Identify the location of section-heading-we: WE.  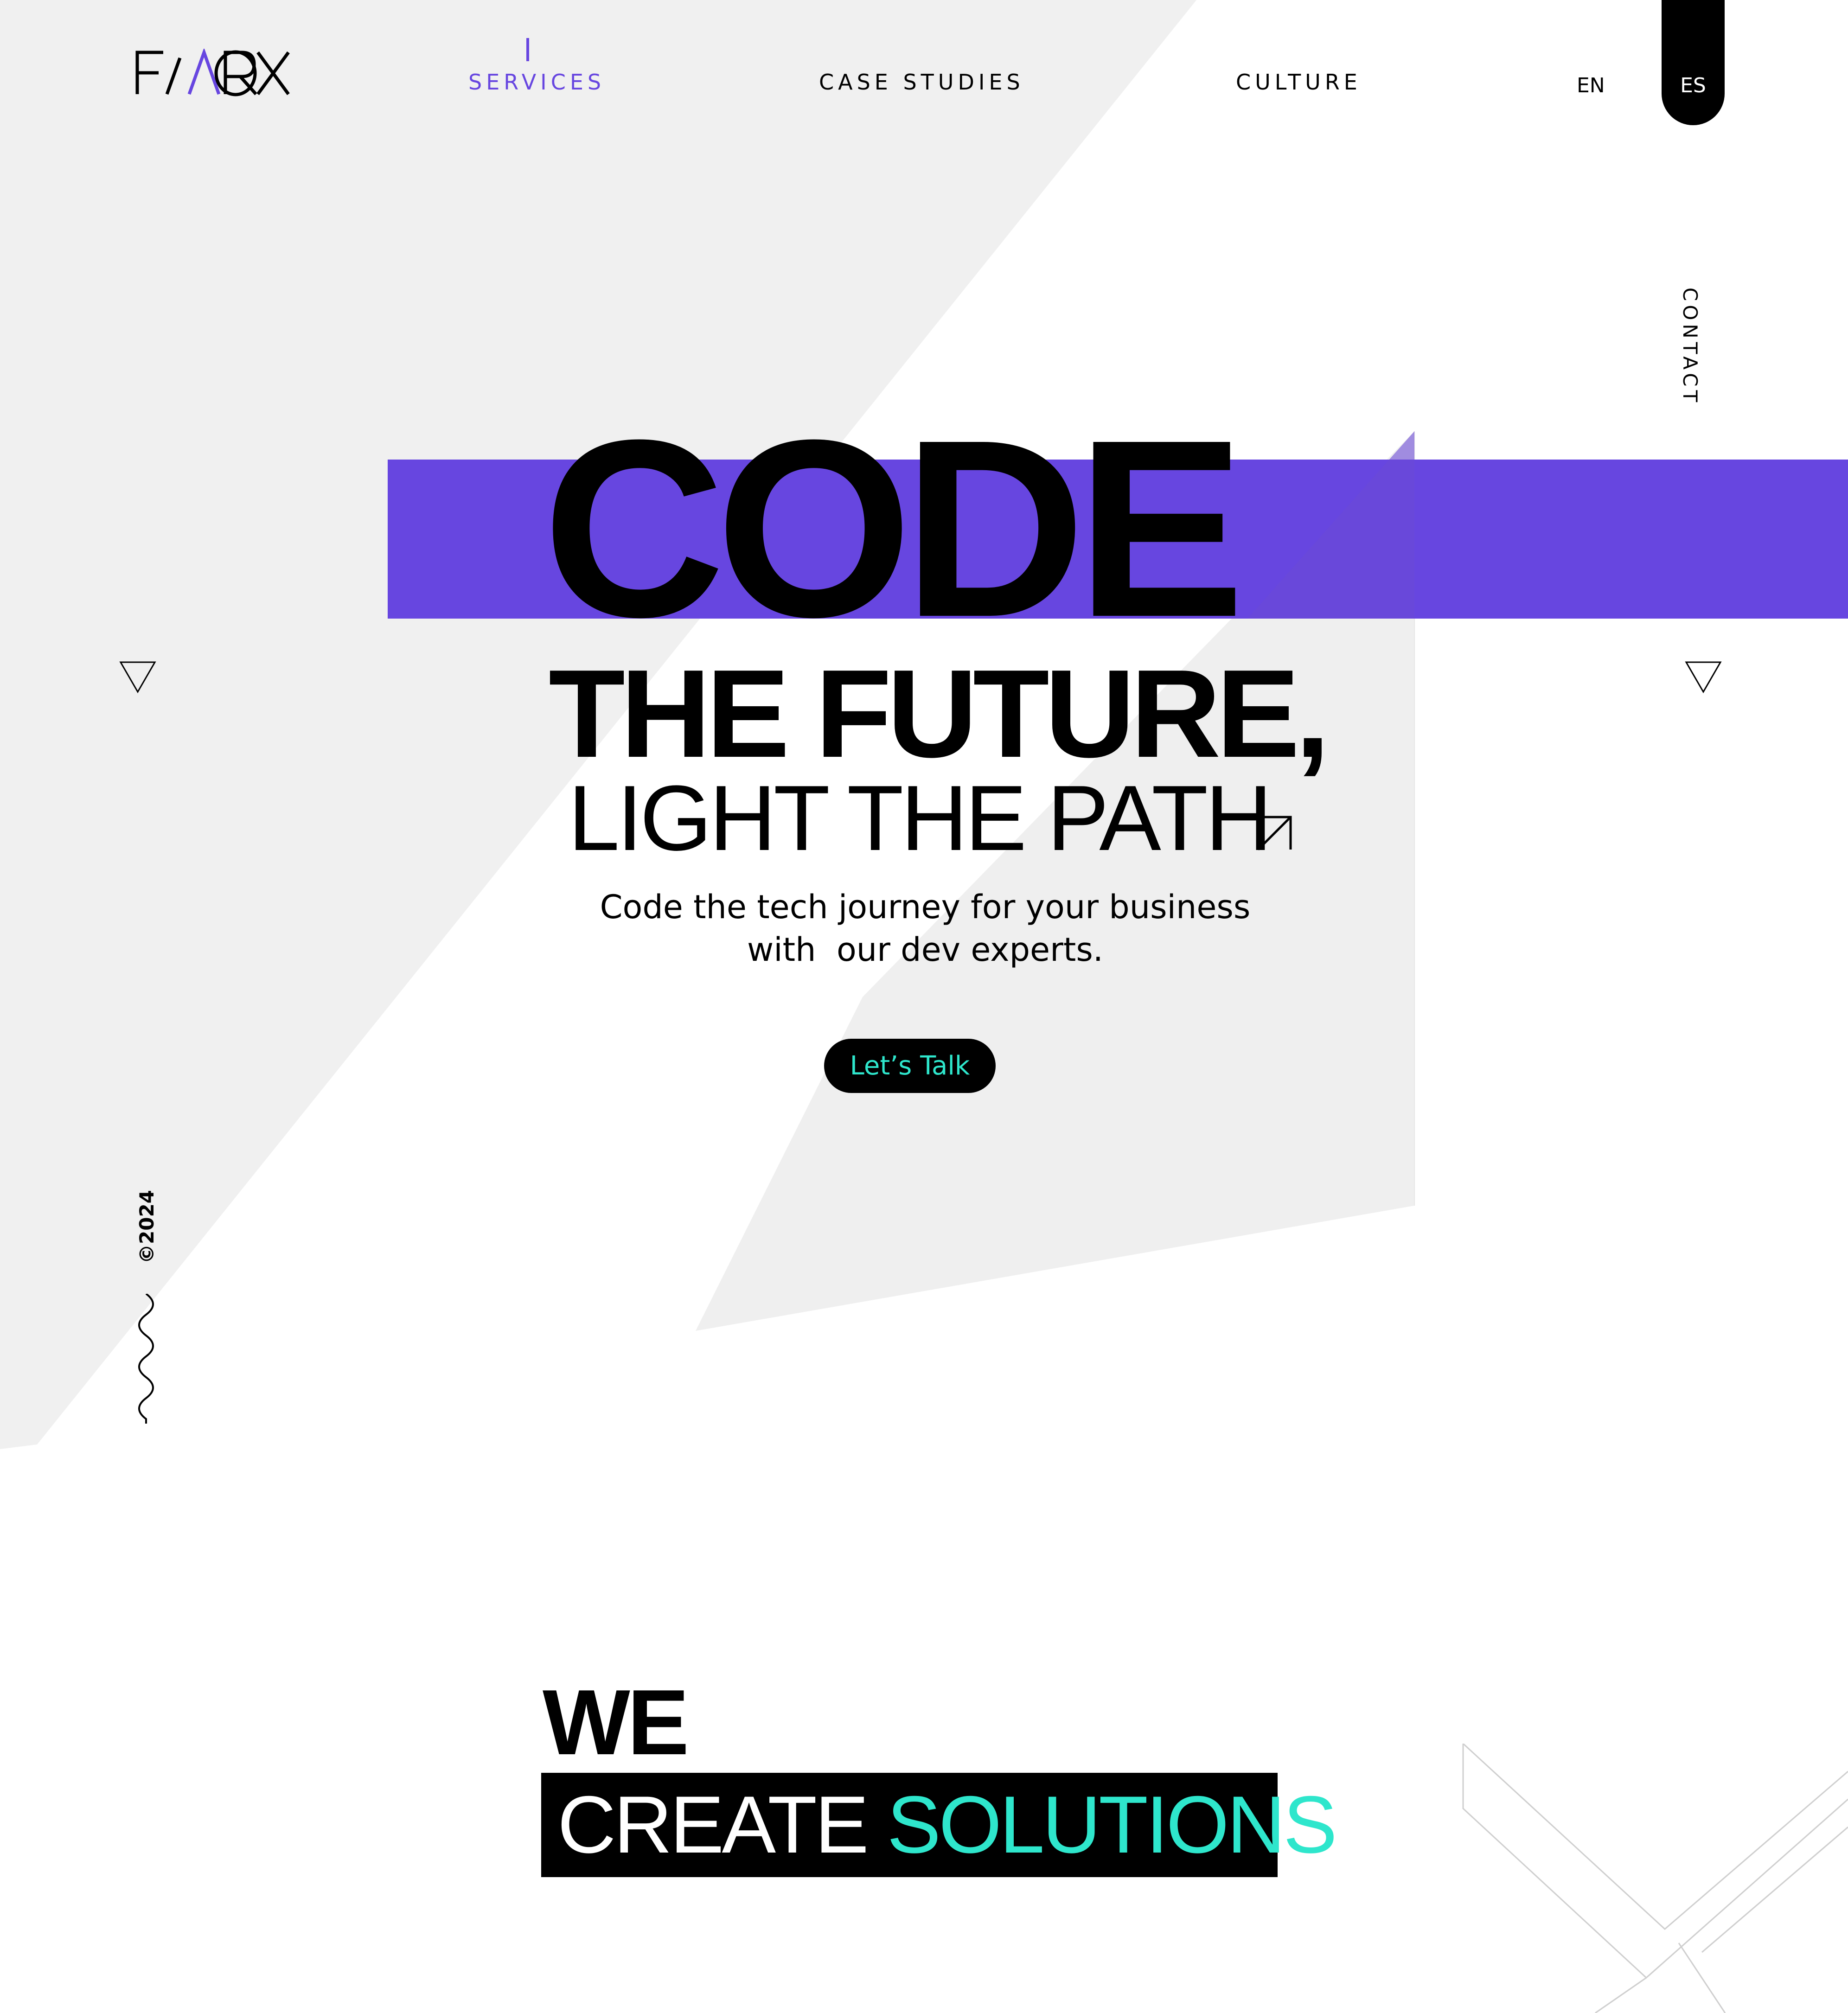
(616, 1722).